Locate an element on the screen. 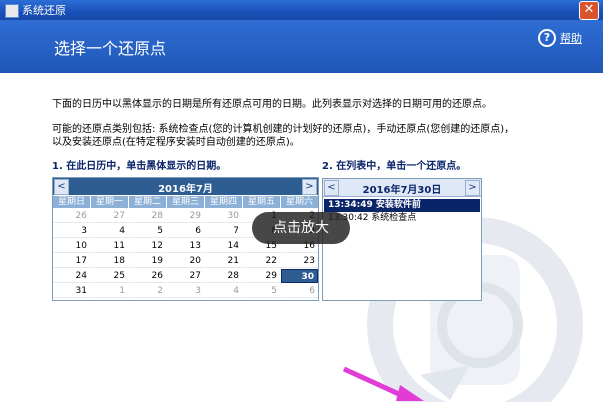 The height and width of the screenshot is (402, 603). calendar-day: 7 is located at coordinates (223, 231).